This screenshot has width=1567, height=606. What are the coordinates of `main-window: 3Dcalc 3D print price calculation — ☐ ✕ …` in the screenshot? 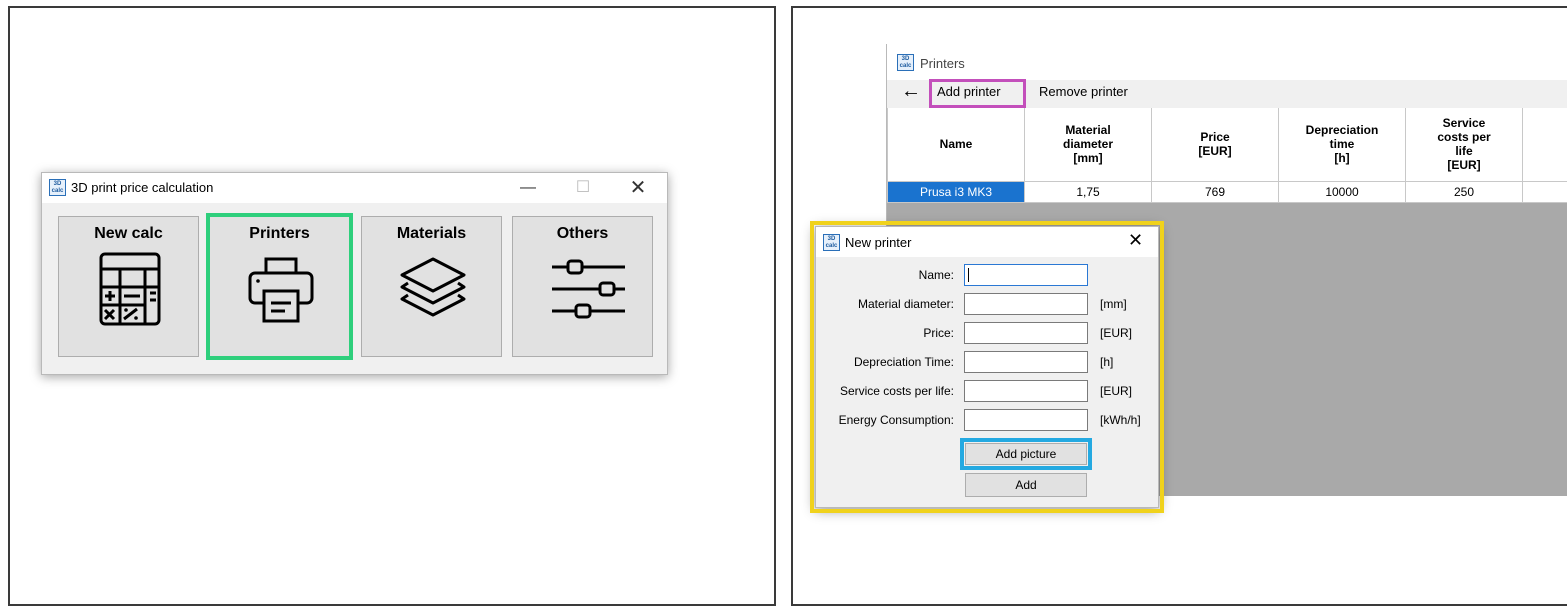 It's located at (354, 273).